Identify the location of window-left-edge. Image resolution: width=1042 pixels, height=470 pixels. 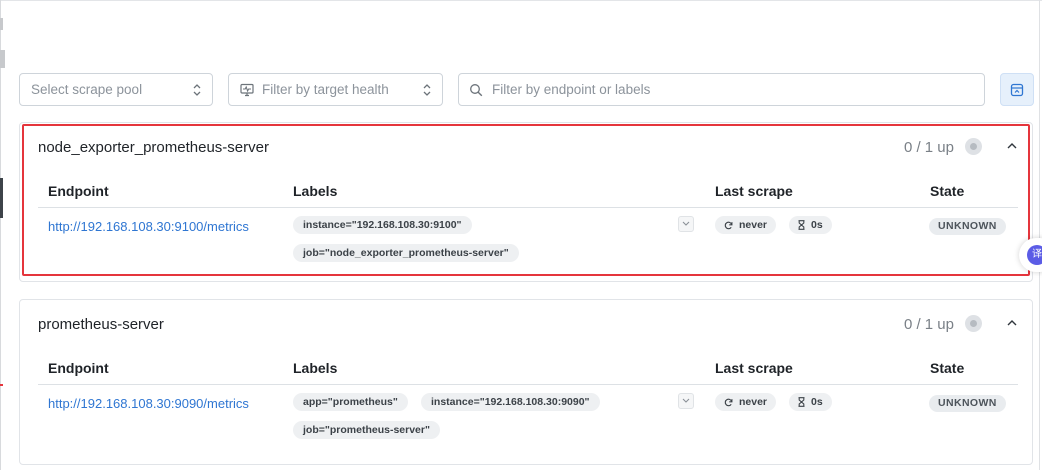
(0, 235).